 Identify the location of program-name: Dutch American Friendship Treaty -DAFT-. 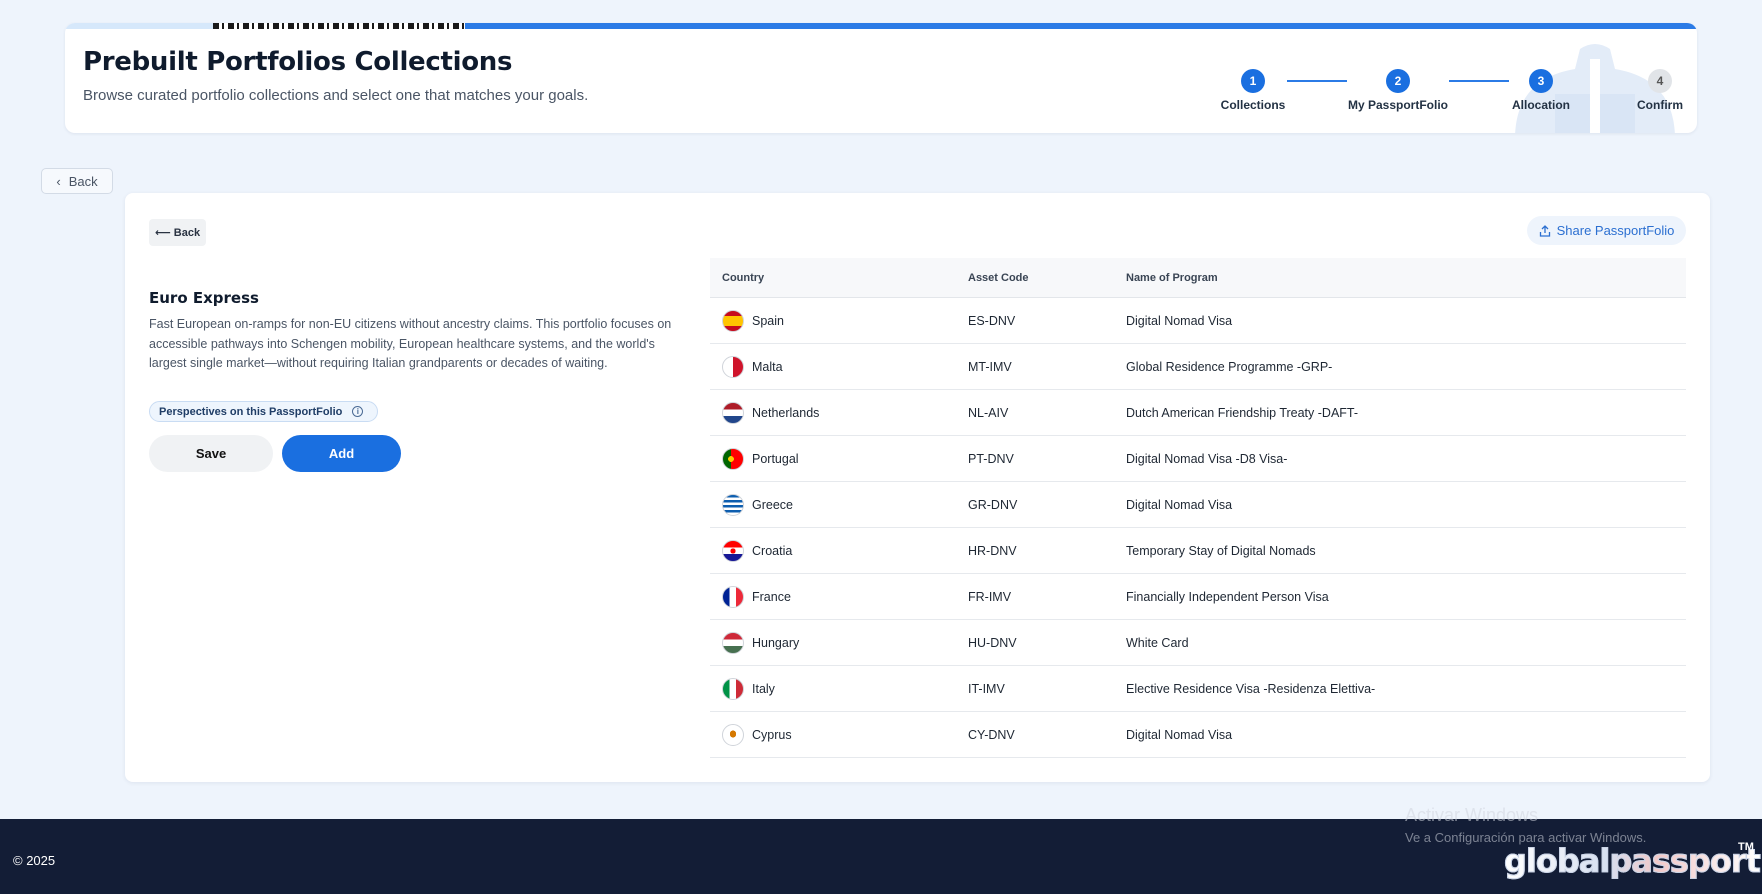
(1242, 412).